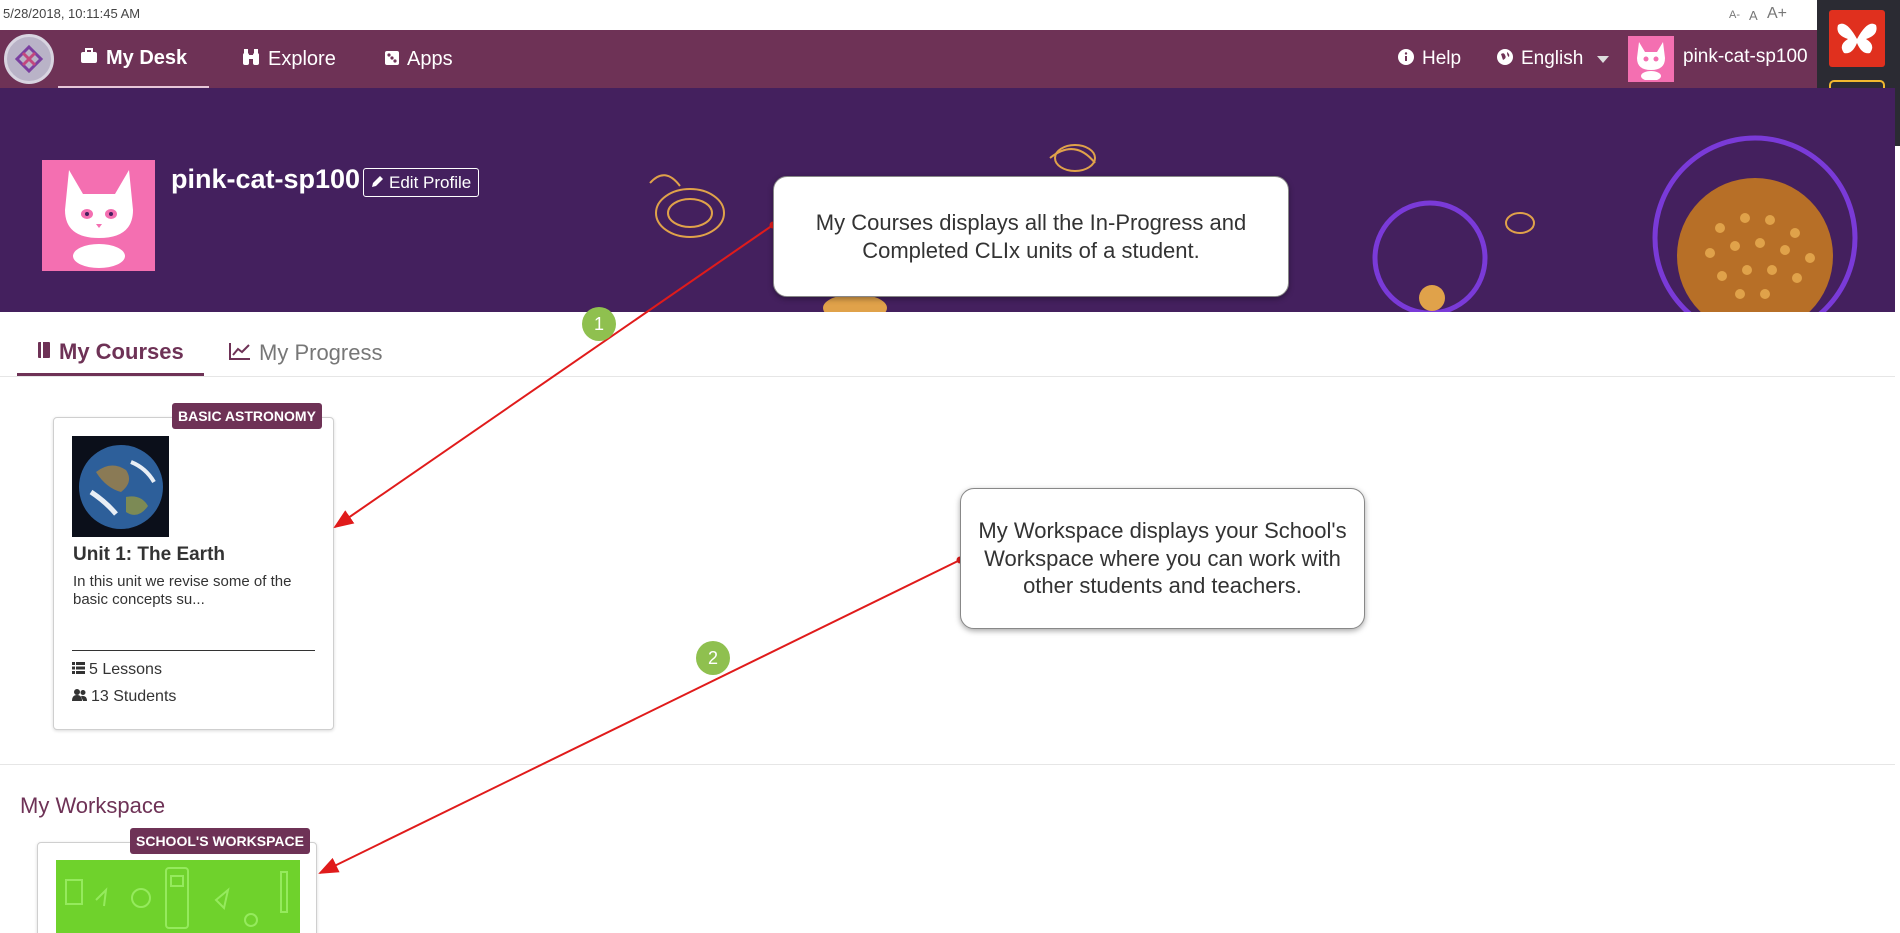 This screenshot has width=1900, height=933. I want to click on course-lessons-label: 5 Lessons, so click(125, 669).